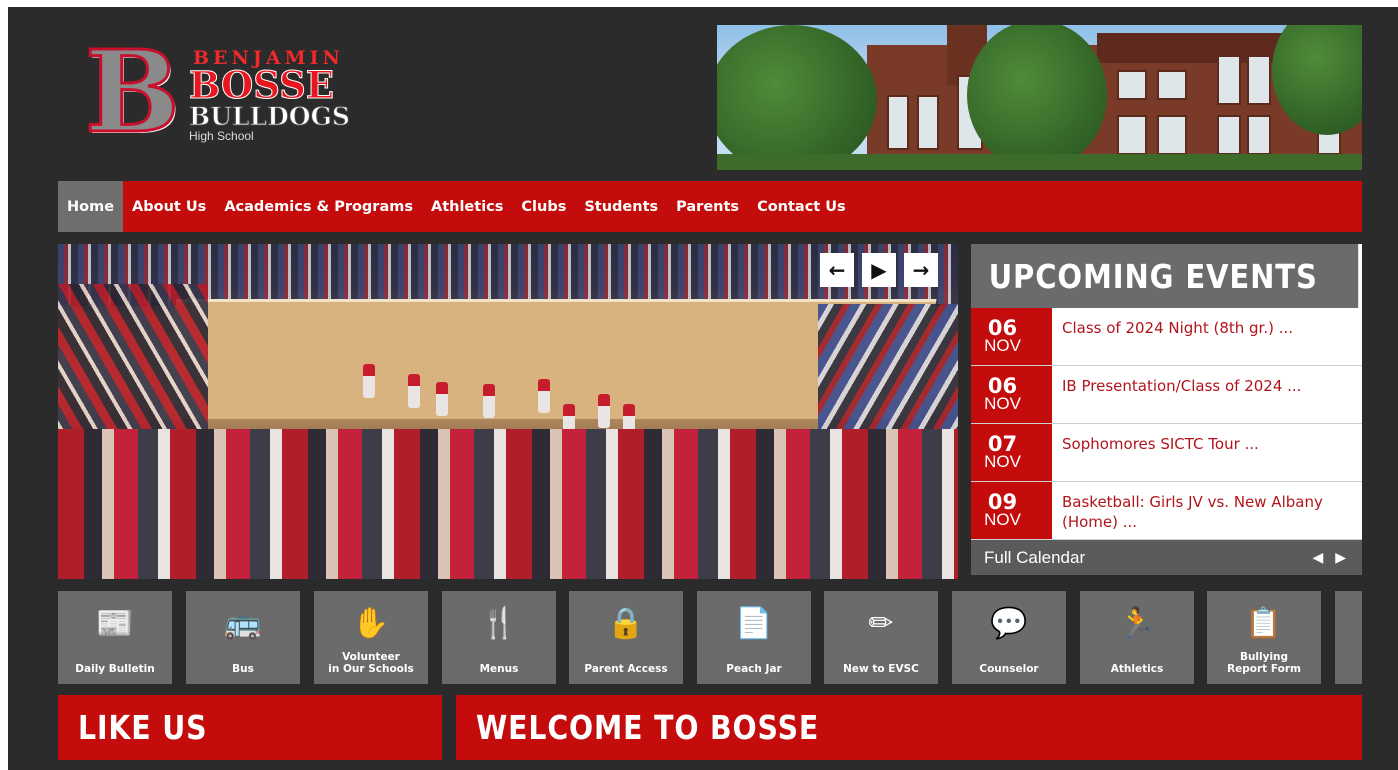 This screenshot has width=1398, height=770. Describe the element at coordinates (921, 270) in the screenshot. I see `slider-next-button: →` at that location.